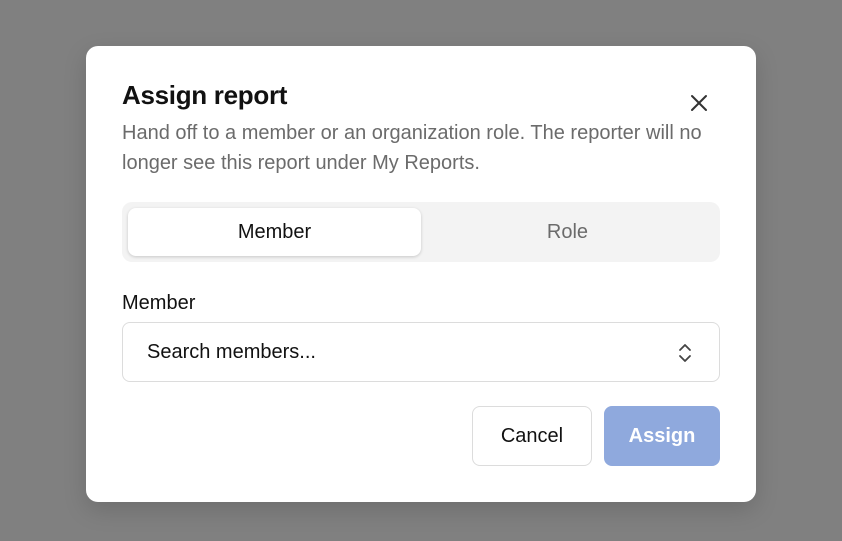  Describe the element at coordinates (567, 232) in the screenshot. I see `role-tab: Role` at that location.